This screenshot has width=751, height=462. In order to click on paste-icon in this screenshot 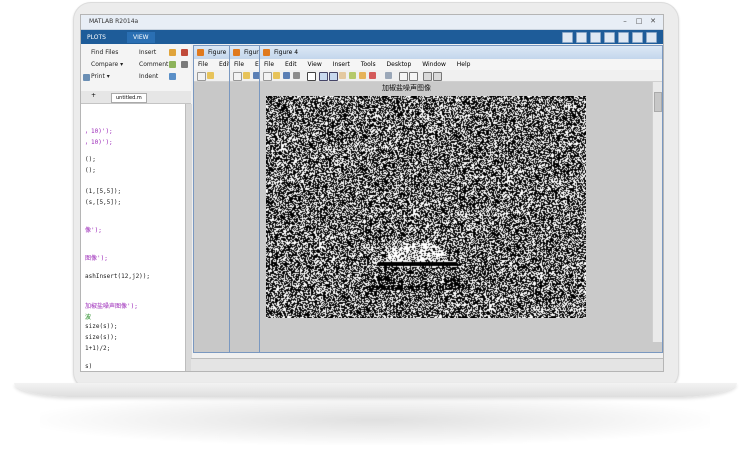, I will do `click(609, 37)`.